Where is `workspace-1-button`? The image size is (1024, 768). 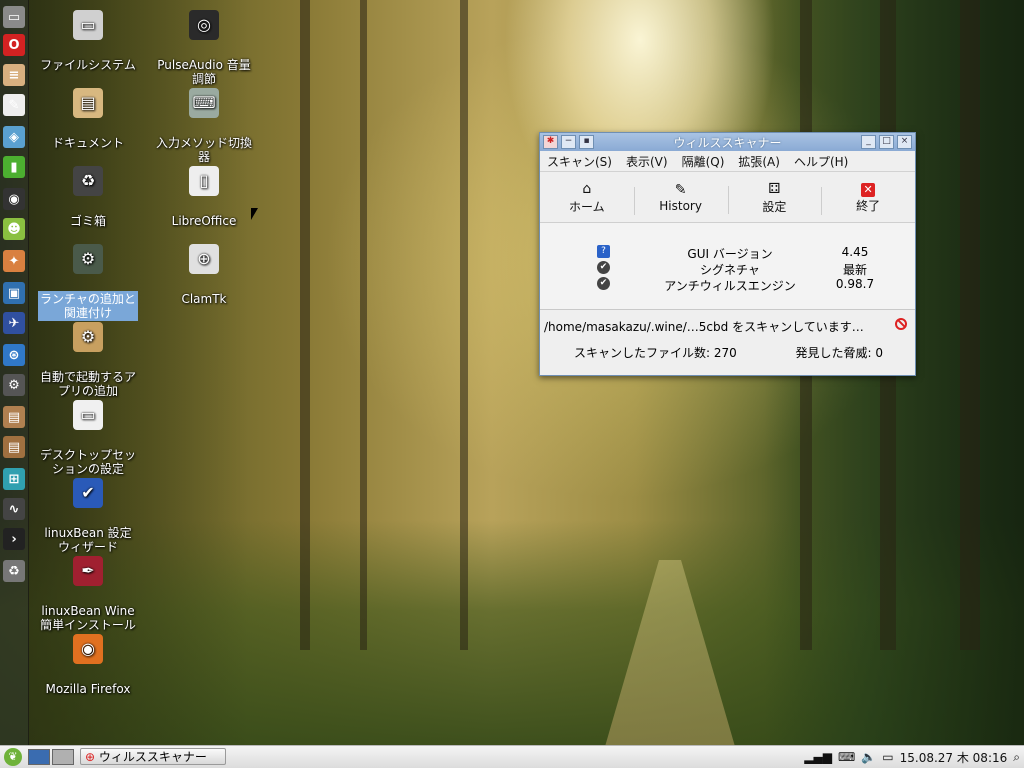 workspace-1-button is located at coordinates (39, 757).